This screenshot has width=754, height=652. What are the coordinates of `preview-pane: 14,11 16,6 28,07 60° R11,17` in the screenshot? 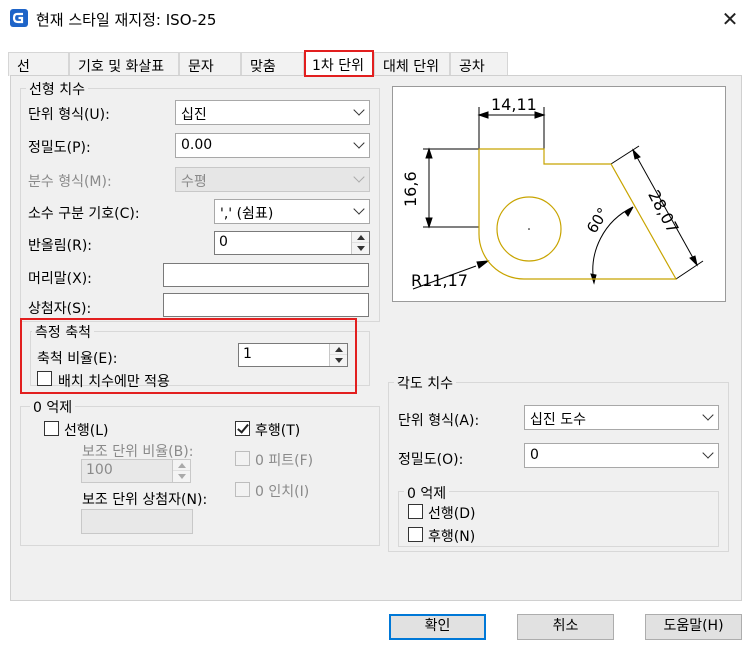 It's located at (559, 194).